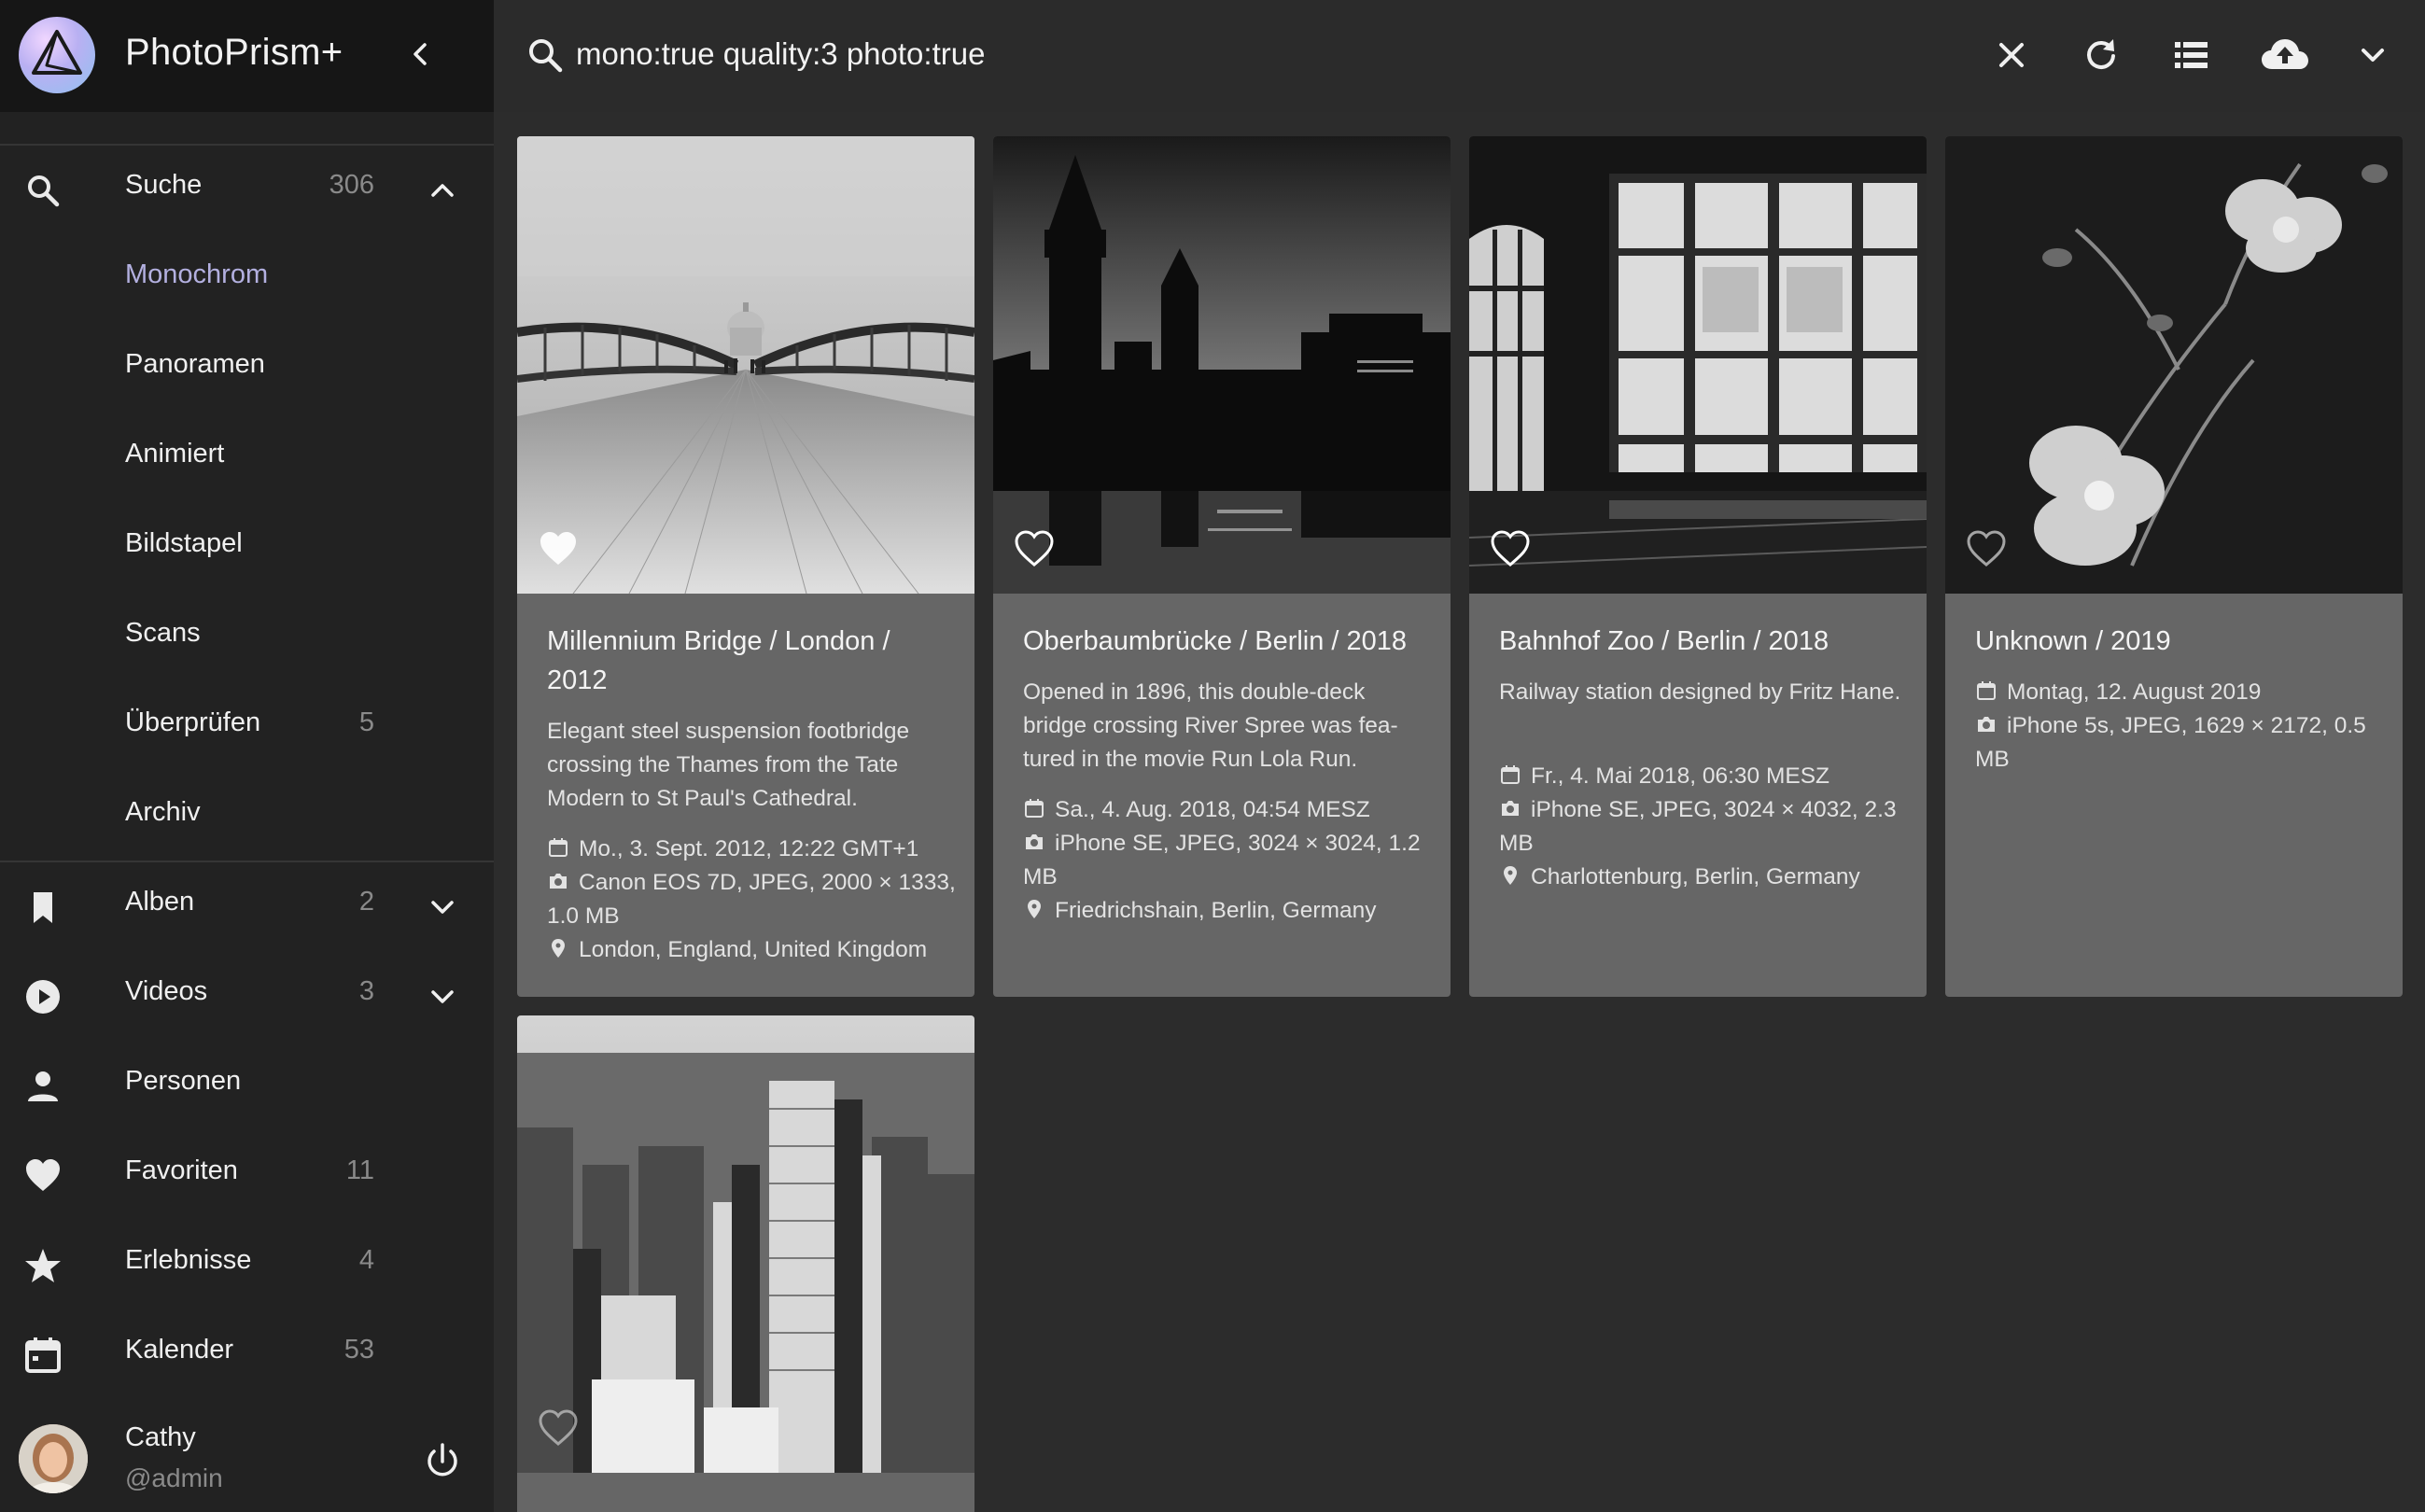  I want to click on app-title: PhotoPrism+, so click(234, 52).